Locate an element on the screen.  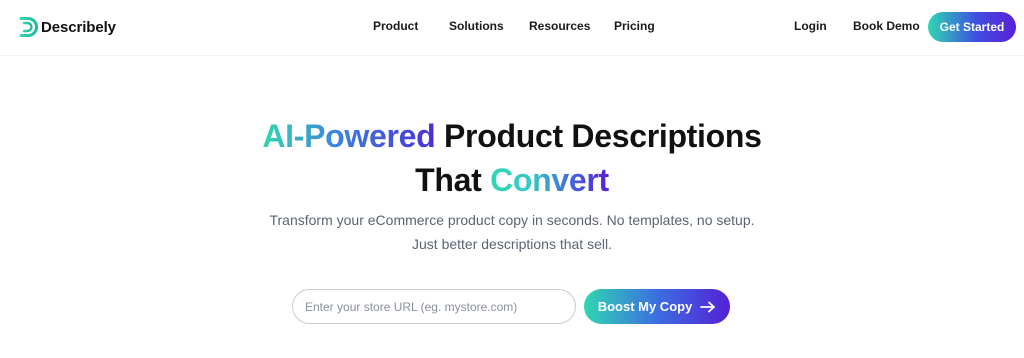
headline-highlight-convert: Convert is located at coordinates (549, 180).